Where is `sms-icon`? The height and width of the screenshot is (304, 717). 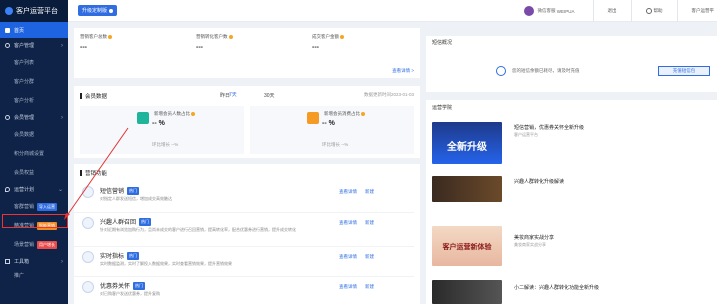 sms-icon is located at coordinates (88, 192).